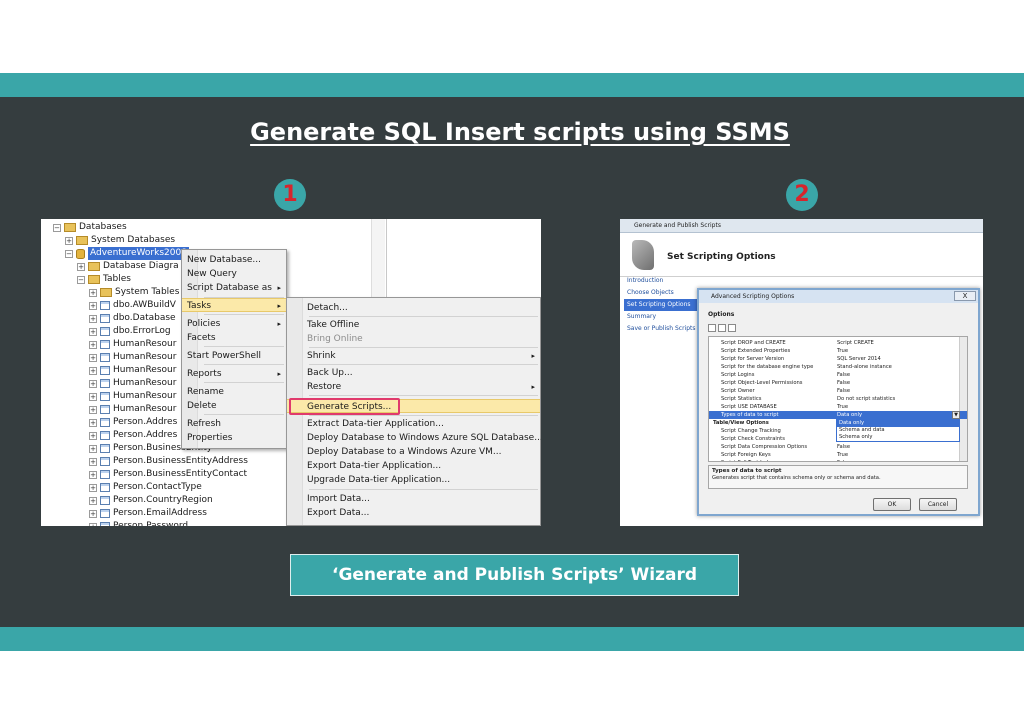  Describe the element at coordinates (838, 407) in the screenshot. I see `property-row: Script USE DATABASE True` at that location.